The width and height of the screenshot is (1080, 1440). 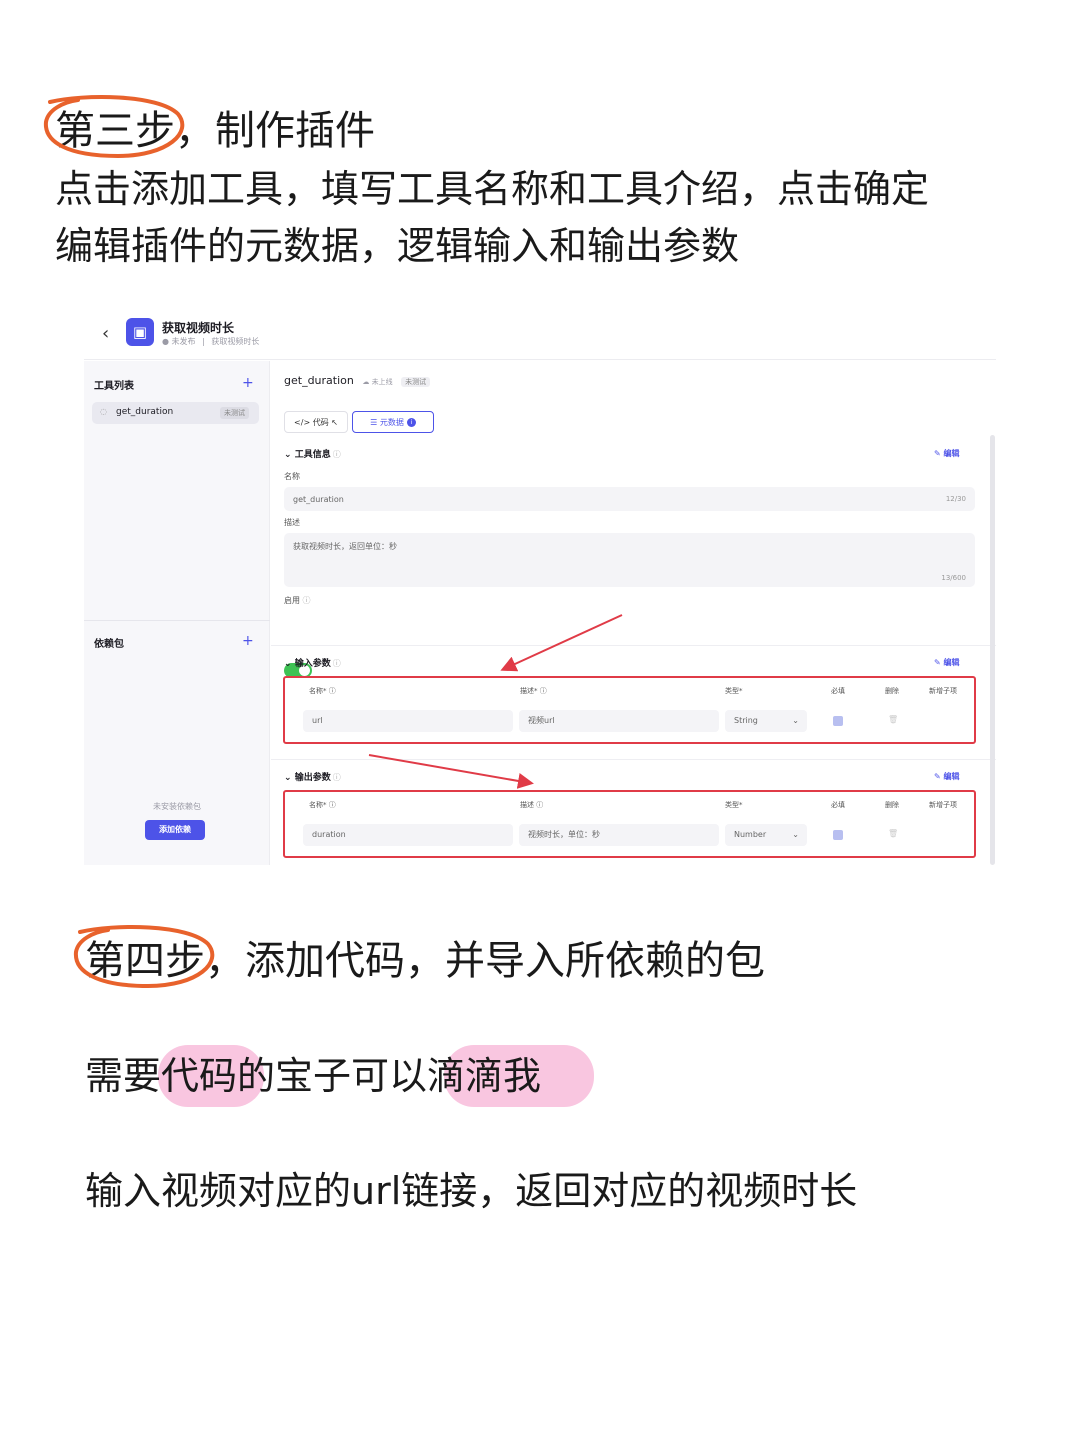 What do you see at coordinates (397, 246) in the screenshot?
I see `step3-line2: 编辑插件的元数据，逻辑输入和输出参数` at bounding box center [397, 246].